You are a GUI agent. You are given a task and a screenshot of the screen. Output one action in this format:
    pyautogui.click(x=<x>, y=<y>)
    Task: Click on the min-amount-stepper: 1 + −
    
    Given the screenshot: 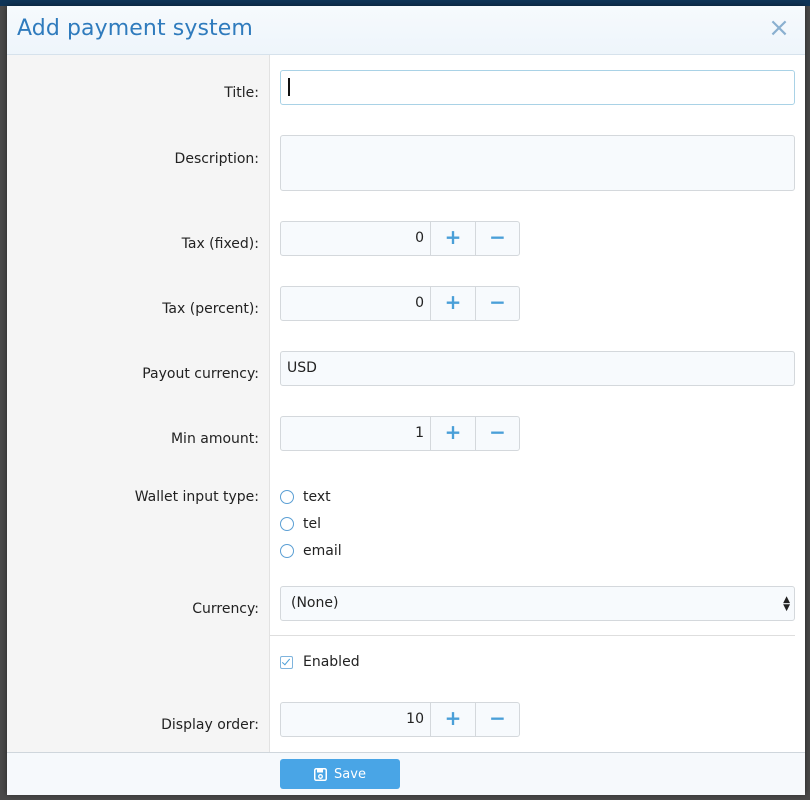 What is the action you would take?
    pyautogui.click(x=400, y=433)
    